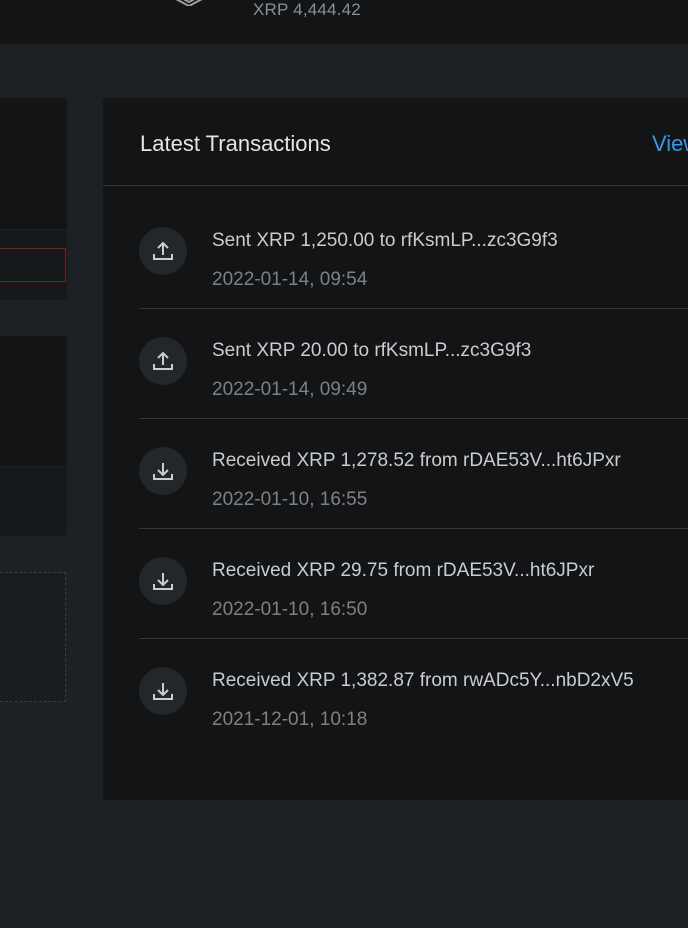 The width and height of the screenshot is (688, 928). Describe the element at coordinates (33, 637) in the screenshot. I see `left-dropzone` at that location.